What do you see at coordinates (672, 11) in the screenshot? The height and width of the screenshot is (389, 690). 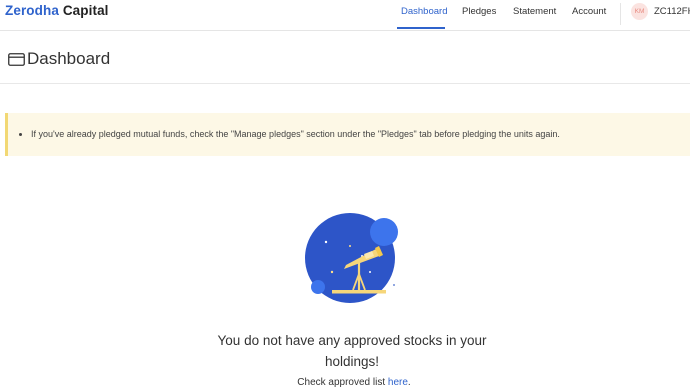 I see `user-id: ZC112FHJ` at bounding box center [672, 11].